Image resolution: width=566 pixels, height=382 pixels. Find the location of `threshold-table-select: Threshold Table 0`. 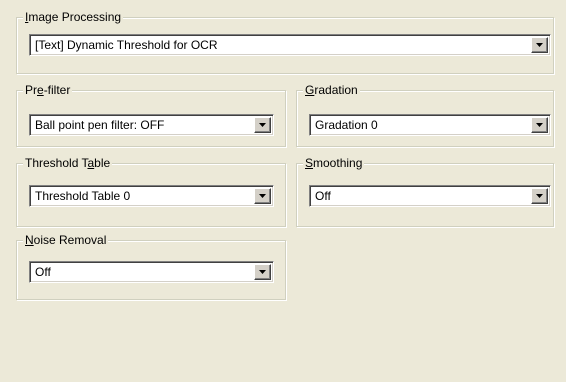

threshold-table-select: Threshold Table 0 is located at coordinates (151, 196).